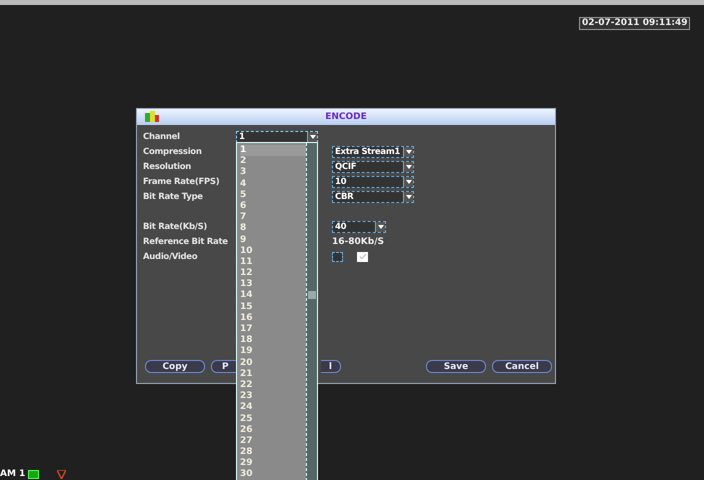 Image resolution: width=704 pixels, height=480 pixels. What do you see at coordinates (373, 166) in the screenshot?
I see `dropdown: QCIF` at bounding box center [373, 166].